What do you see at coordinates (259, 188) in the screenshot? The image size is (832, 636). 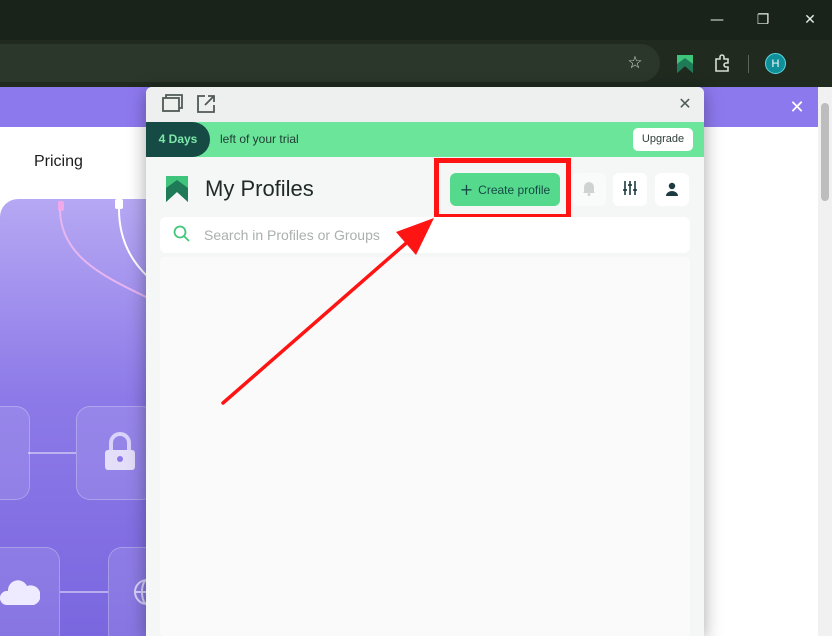 I see `page-title: My Profiles` at bounding box center [259, 188].